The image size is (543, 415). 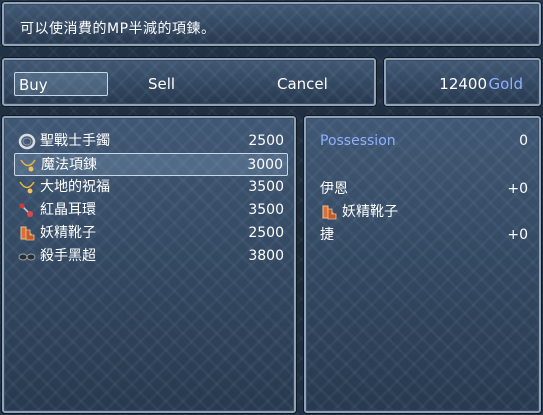 I want to click on sell-command: Sell, so click(x=161, y=84).